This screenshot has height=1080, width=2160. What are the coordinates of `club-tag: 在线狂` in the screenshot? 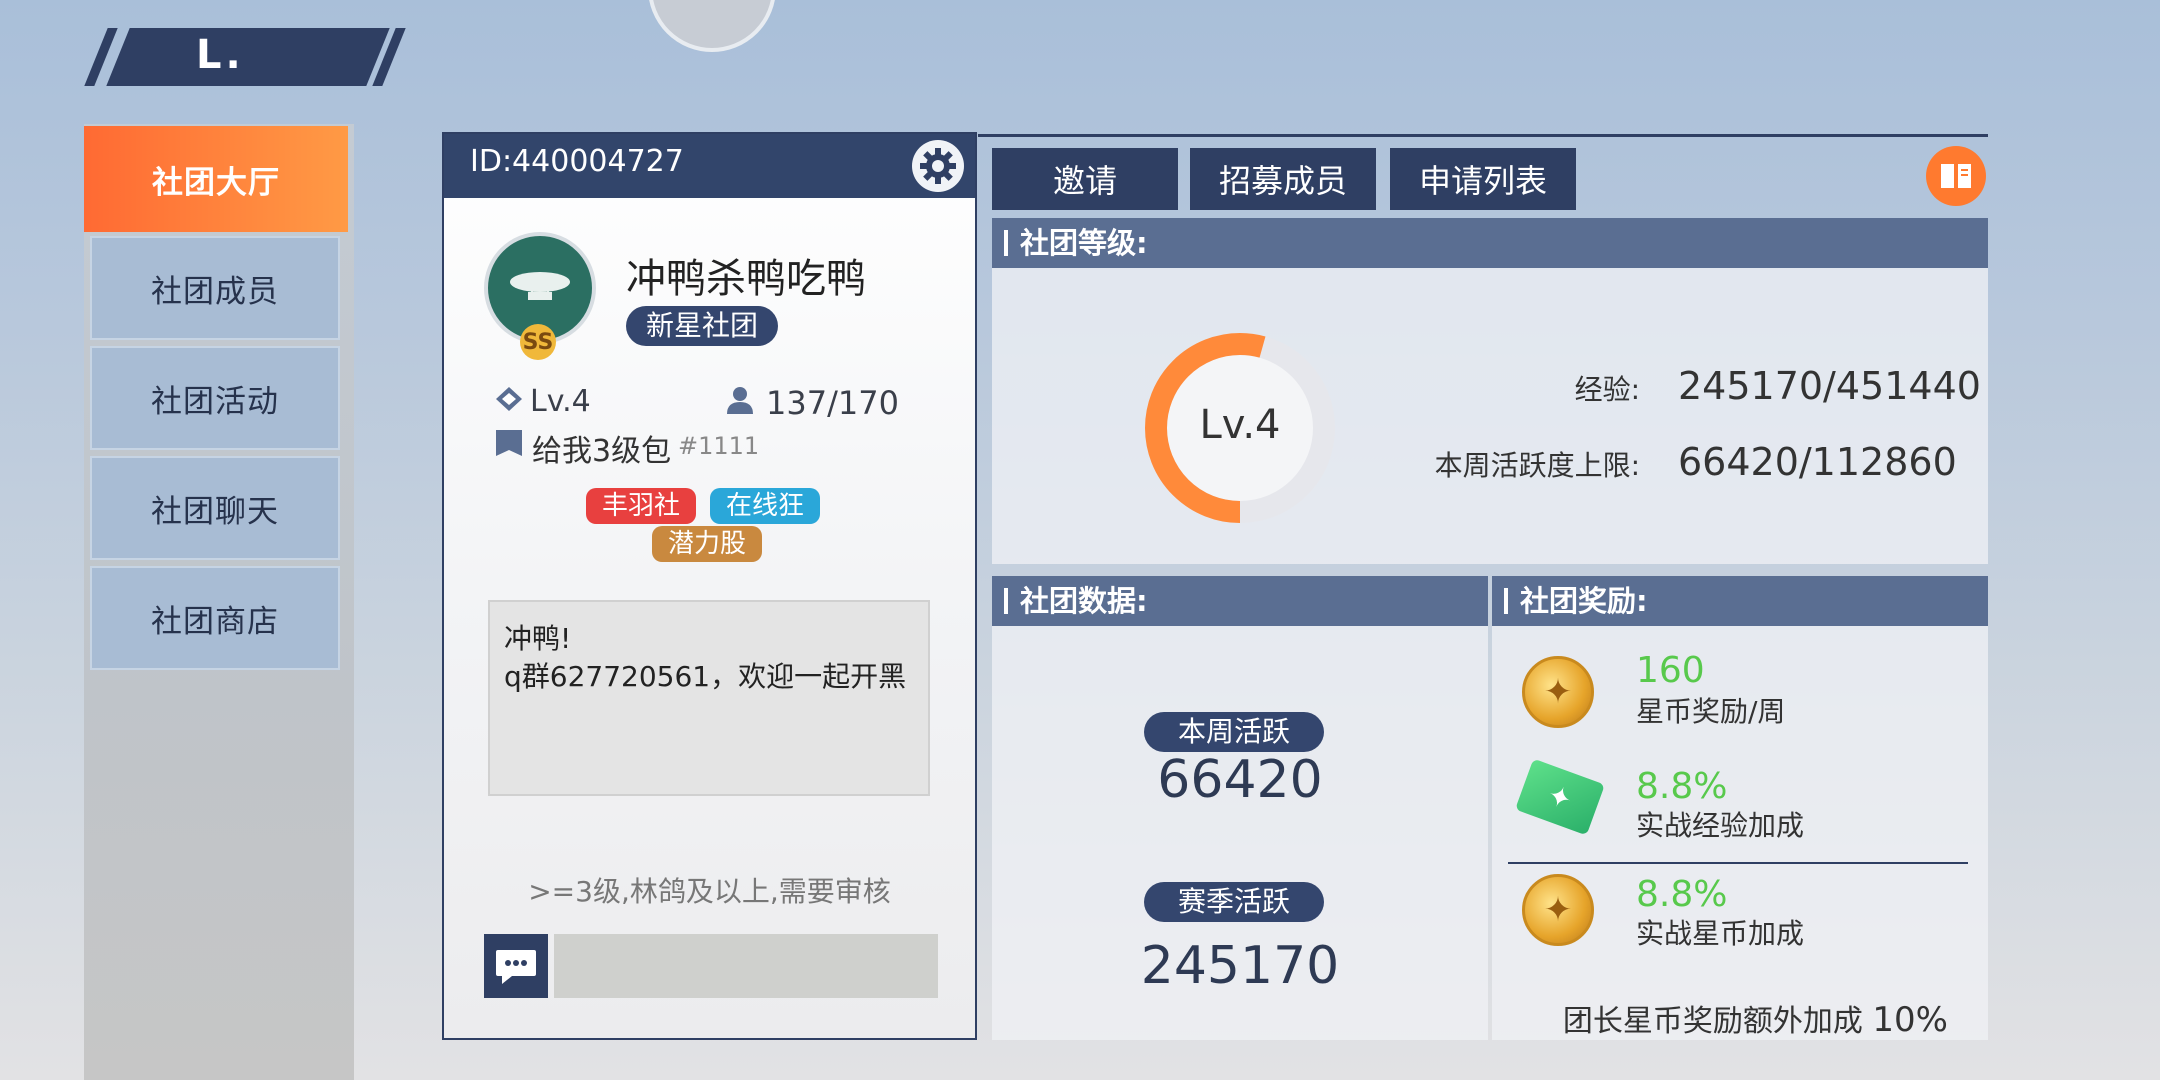 It's located at (765, 506).